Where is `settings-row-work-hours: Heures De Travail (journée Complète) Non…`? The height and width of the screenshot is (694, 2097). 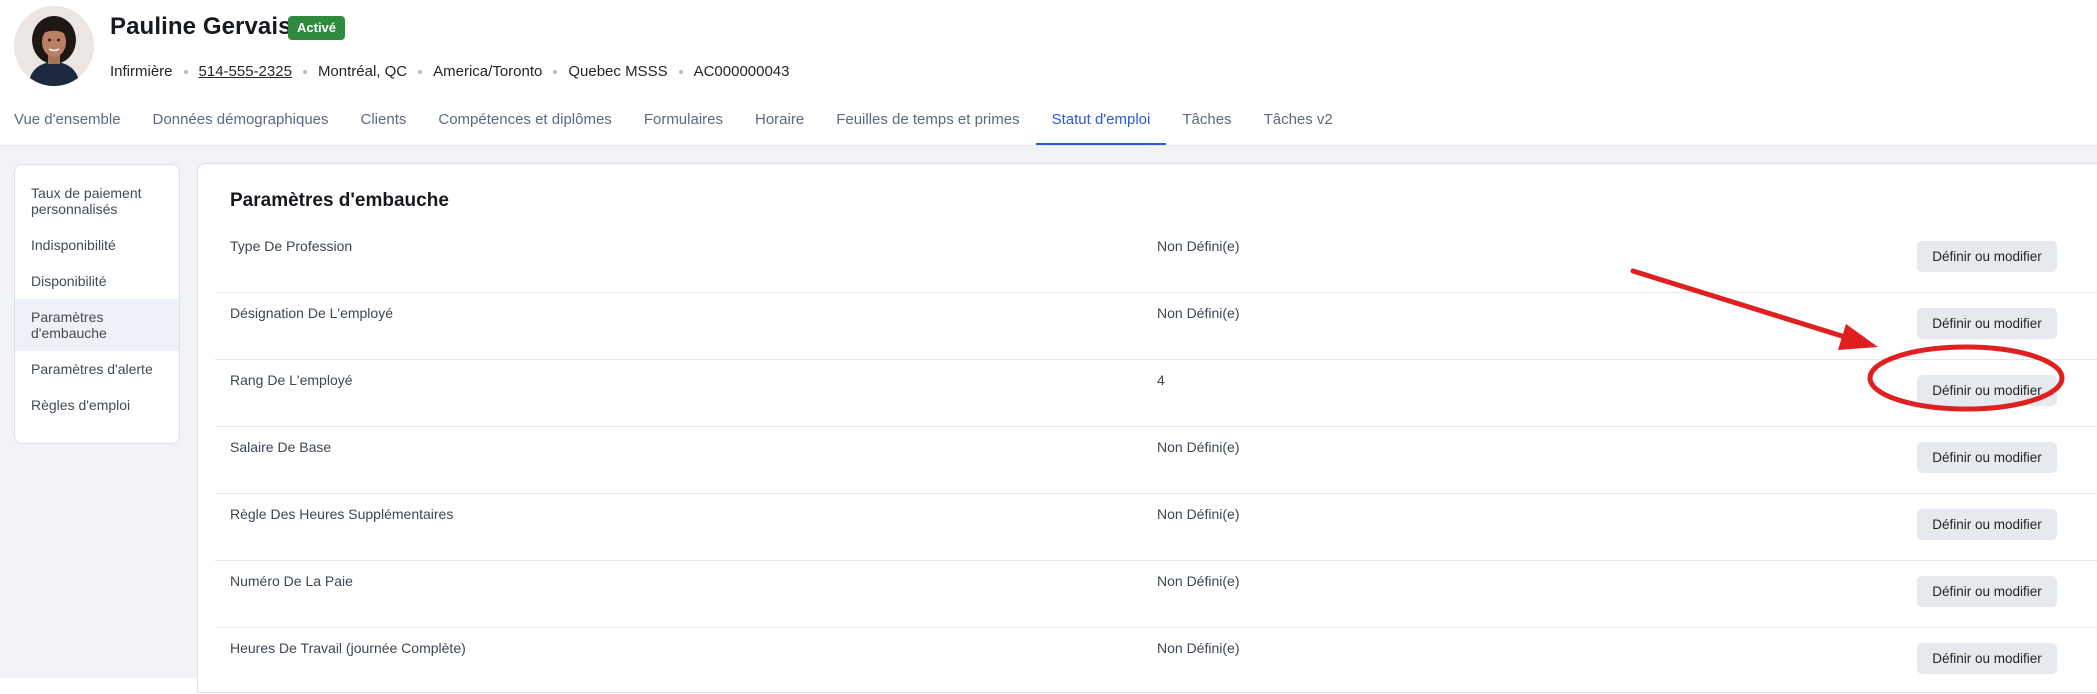 settings-row-work-hours: Heures De Travail (journée Complète) Non… is located at coordinates (1156, 661).